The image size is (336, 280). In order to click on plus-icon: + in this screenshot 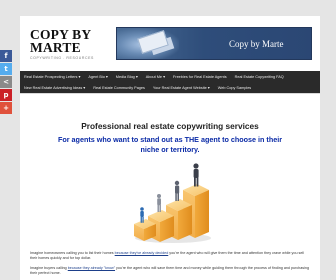, I will do `click(6, 108)`.